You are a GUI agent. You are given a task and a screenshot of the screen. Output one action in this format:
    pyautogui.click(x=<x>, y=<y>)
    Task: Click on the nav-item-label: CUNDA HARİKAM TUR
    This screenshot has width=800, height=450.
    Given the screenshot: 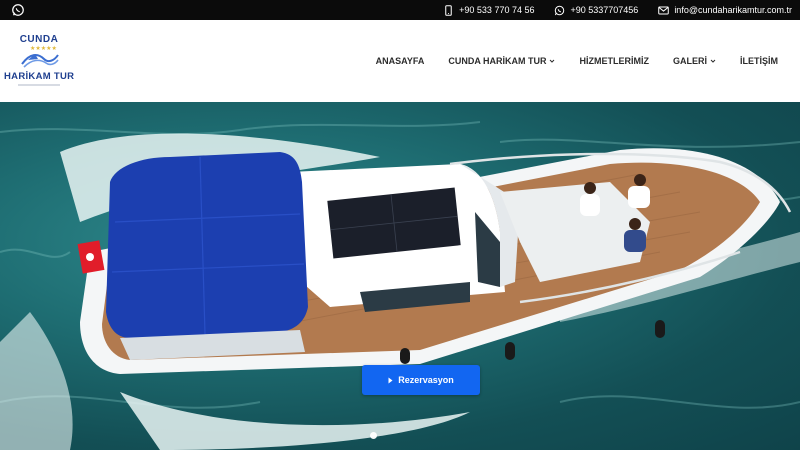 What is the action you would take?
    pyautogui.click(x=497, y=61)
    